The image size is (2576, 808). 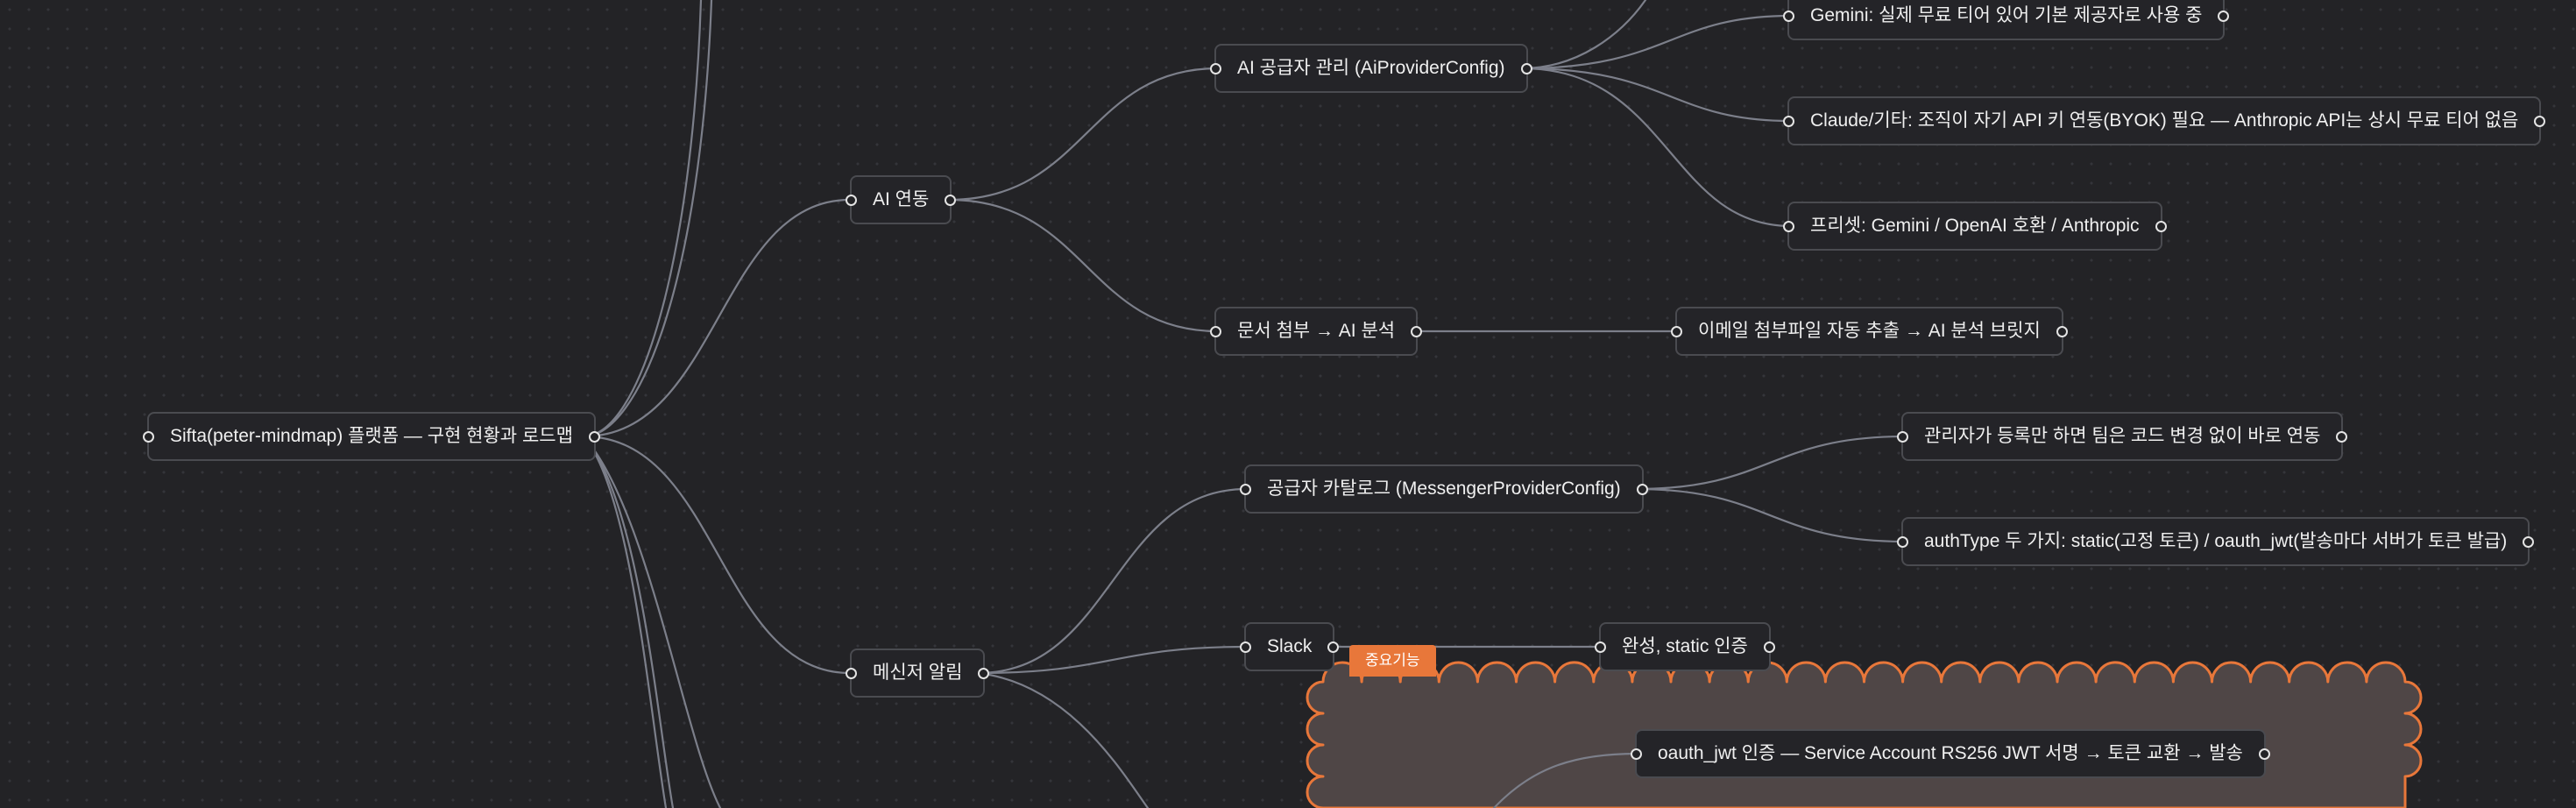 I want to click on node-slack-done-port-left, so click(x=1600, y=647).